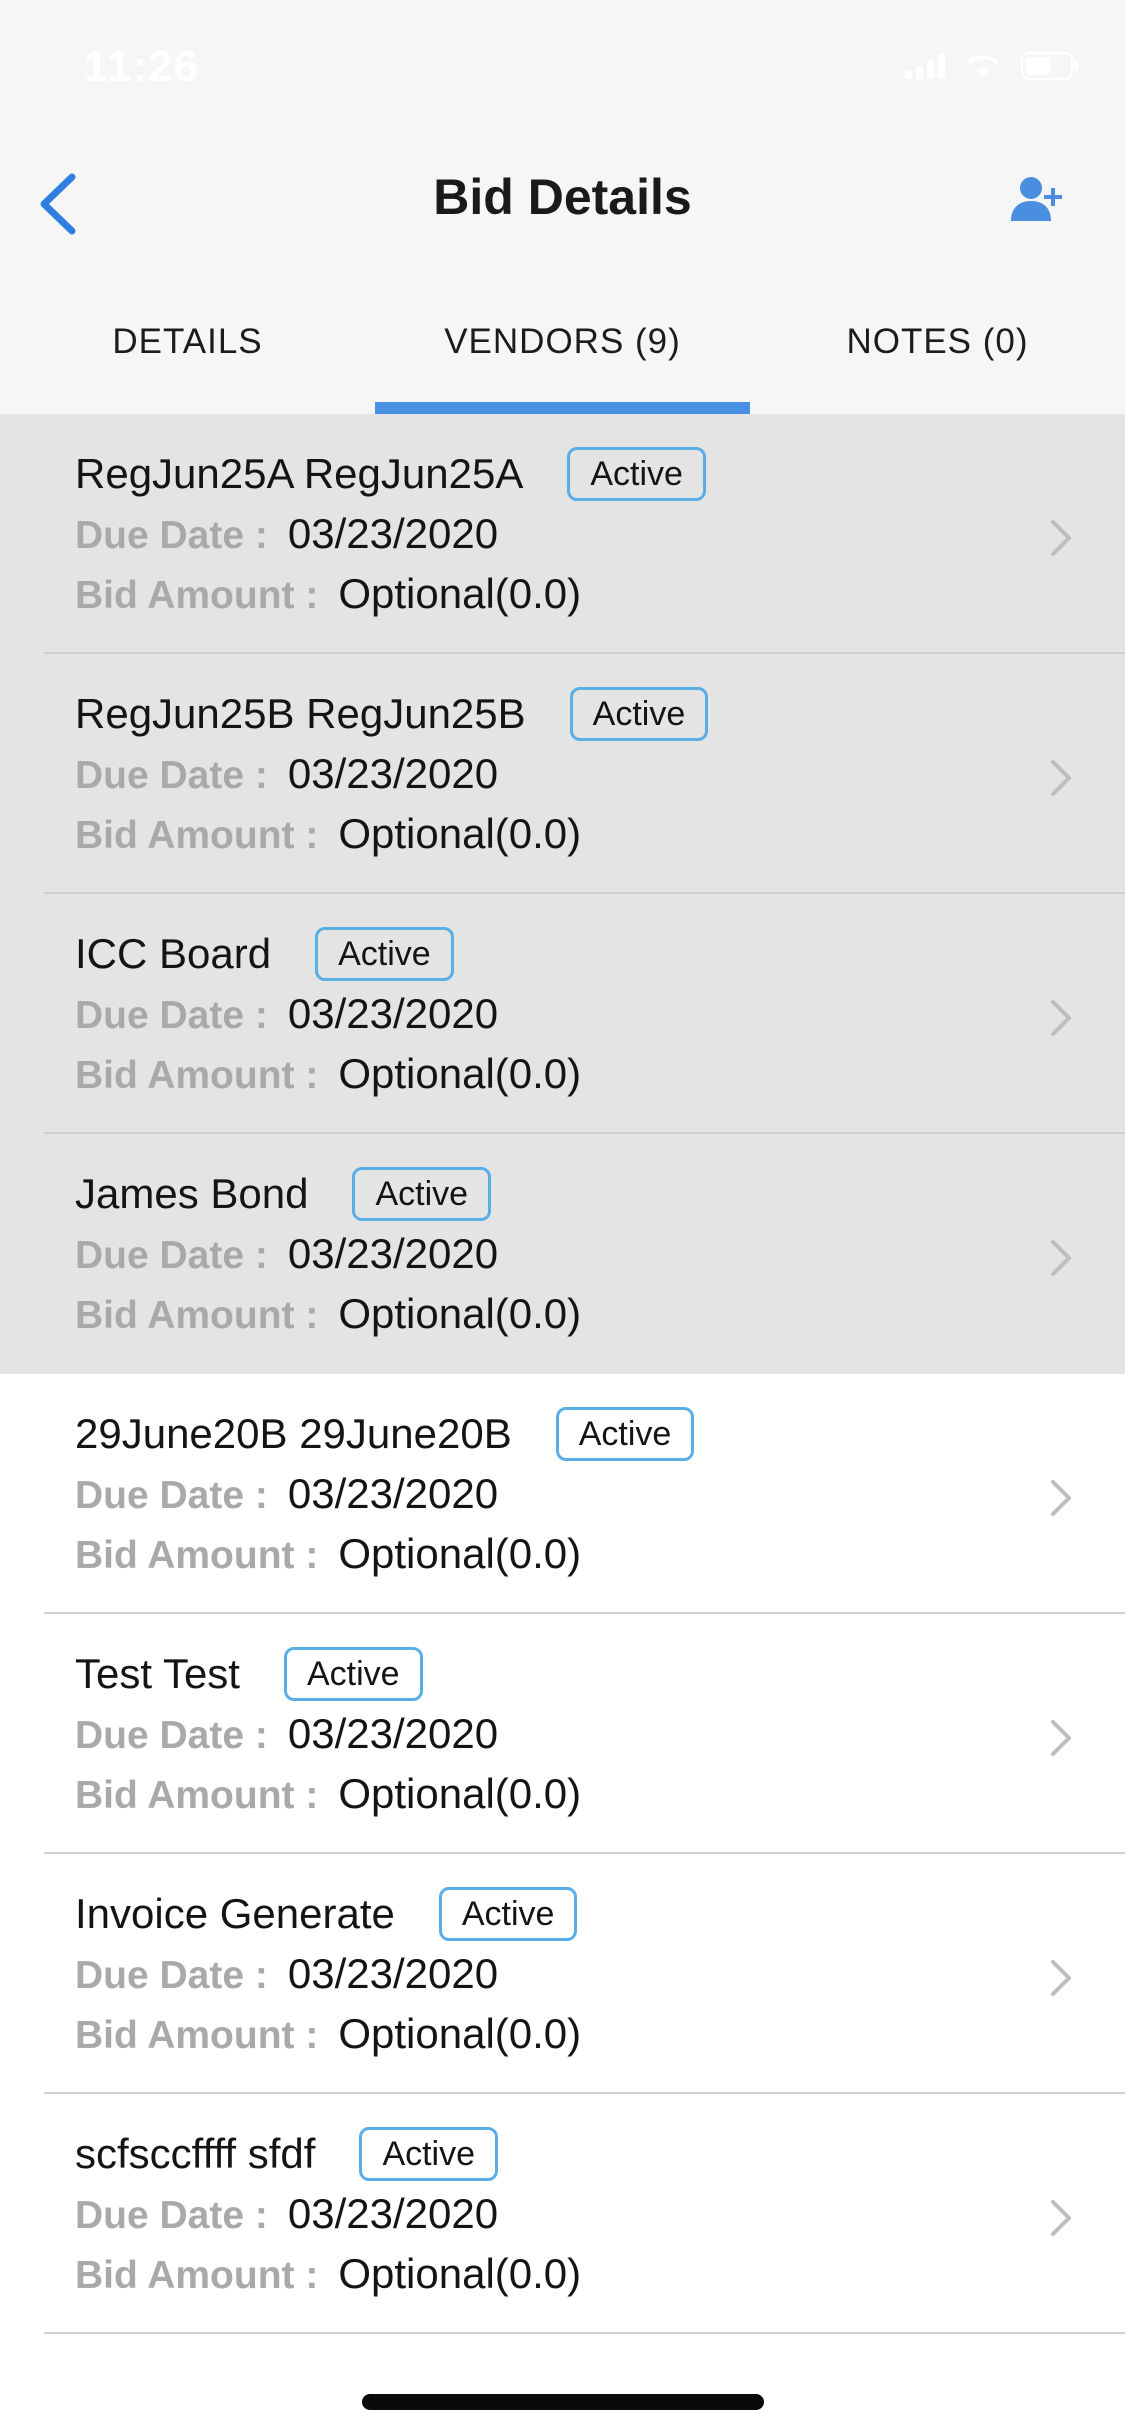  What do you see at coordinates (562, 70) in the screenshot?
I see `status-bar: 11:26` at bounding box center [562, 70].